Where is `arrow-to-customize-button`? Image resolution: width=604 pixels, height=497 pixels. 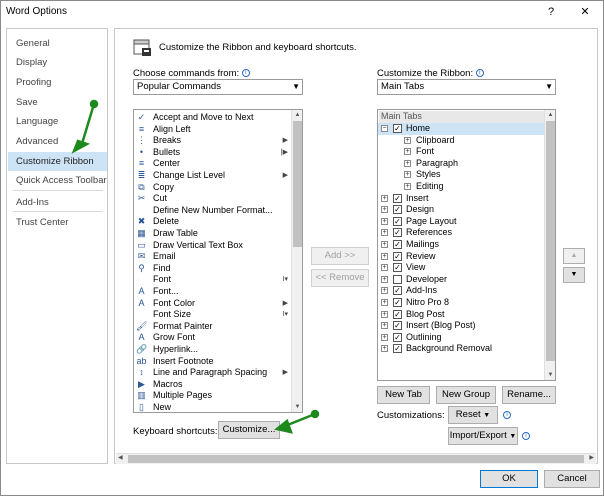 arrow-to-customize-button is located at coordinates (297, 421).